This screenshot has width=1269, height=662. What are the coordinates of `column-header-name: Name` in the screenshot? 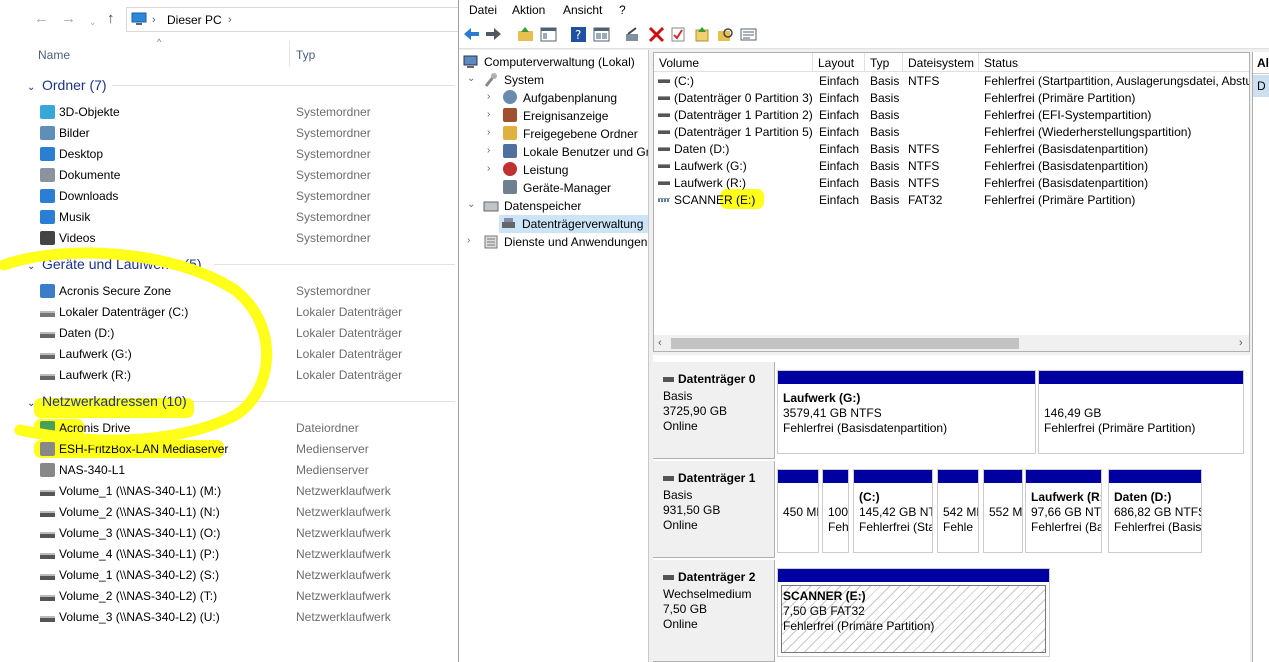 It's located at (54, 55).